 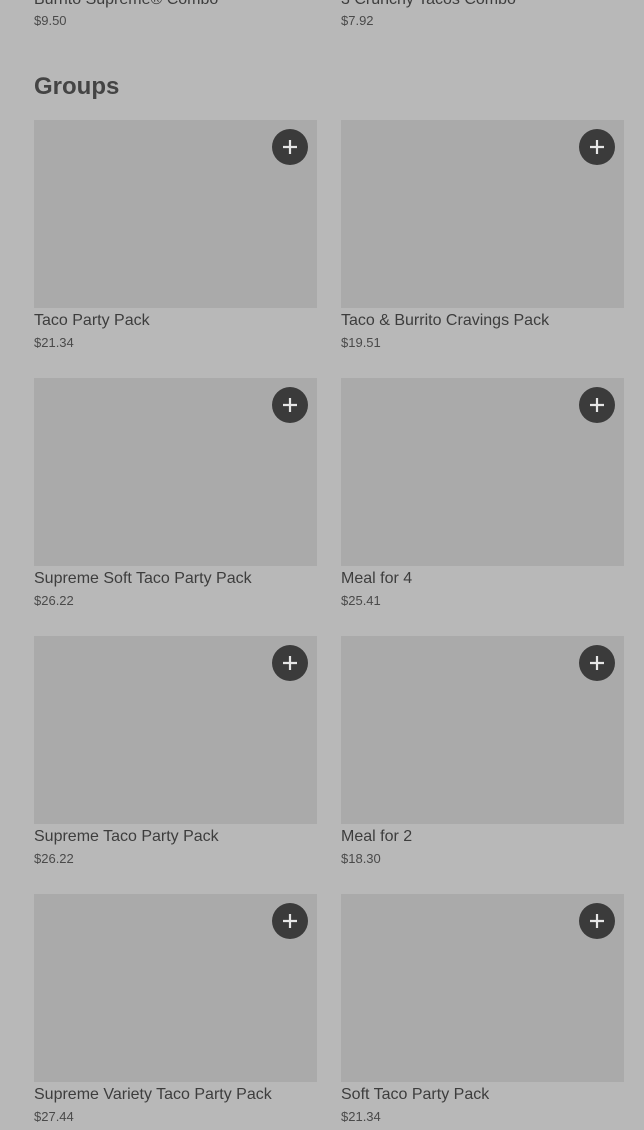 What do you see at coordinates (126, 836) in the screenshot?
I see `item-name: Supreme Taco Party Pack` at bounding box center [126, 836].